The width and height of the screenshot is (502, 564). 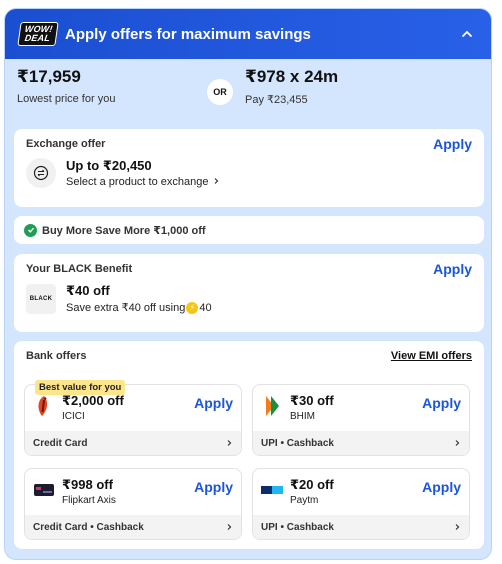 I want to click on exchange-apply-button: Apply, so click(x=452, y=144).